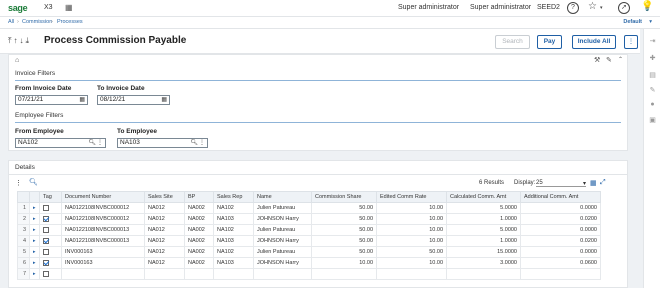 The height and width of the screenshot is (288, 660). I want to click on pay-button: Pay, so click(549, 42).